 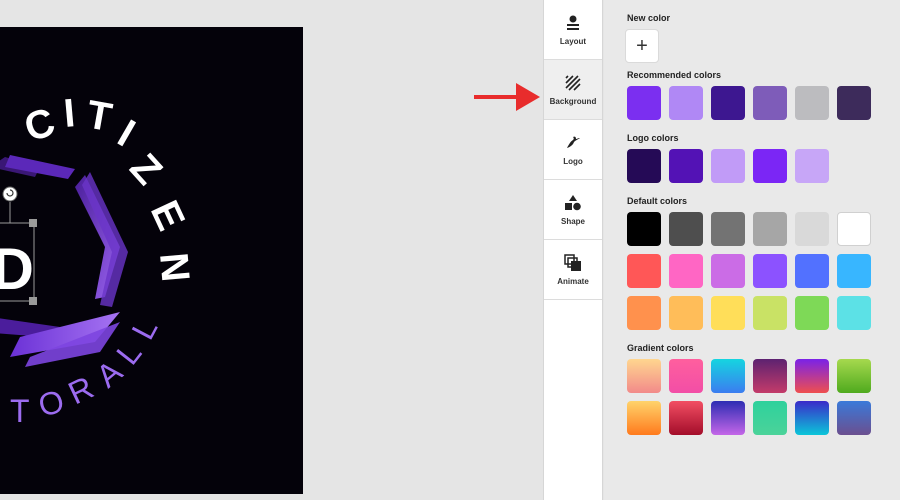 I want to click on red-arrow-icon, so click(x=507, y=97).